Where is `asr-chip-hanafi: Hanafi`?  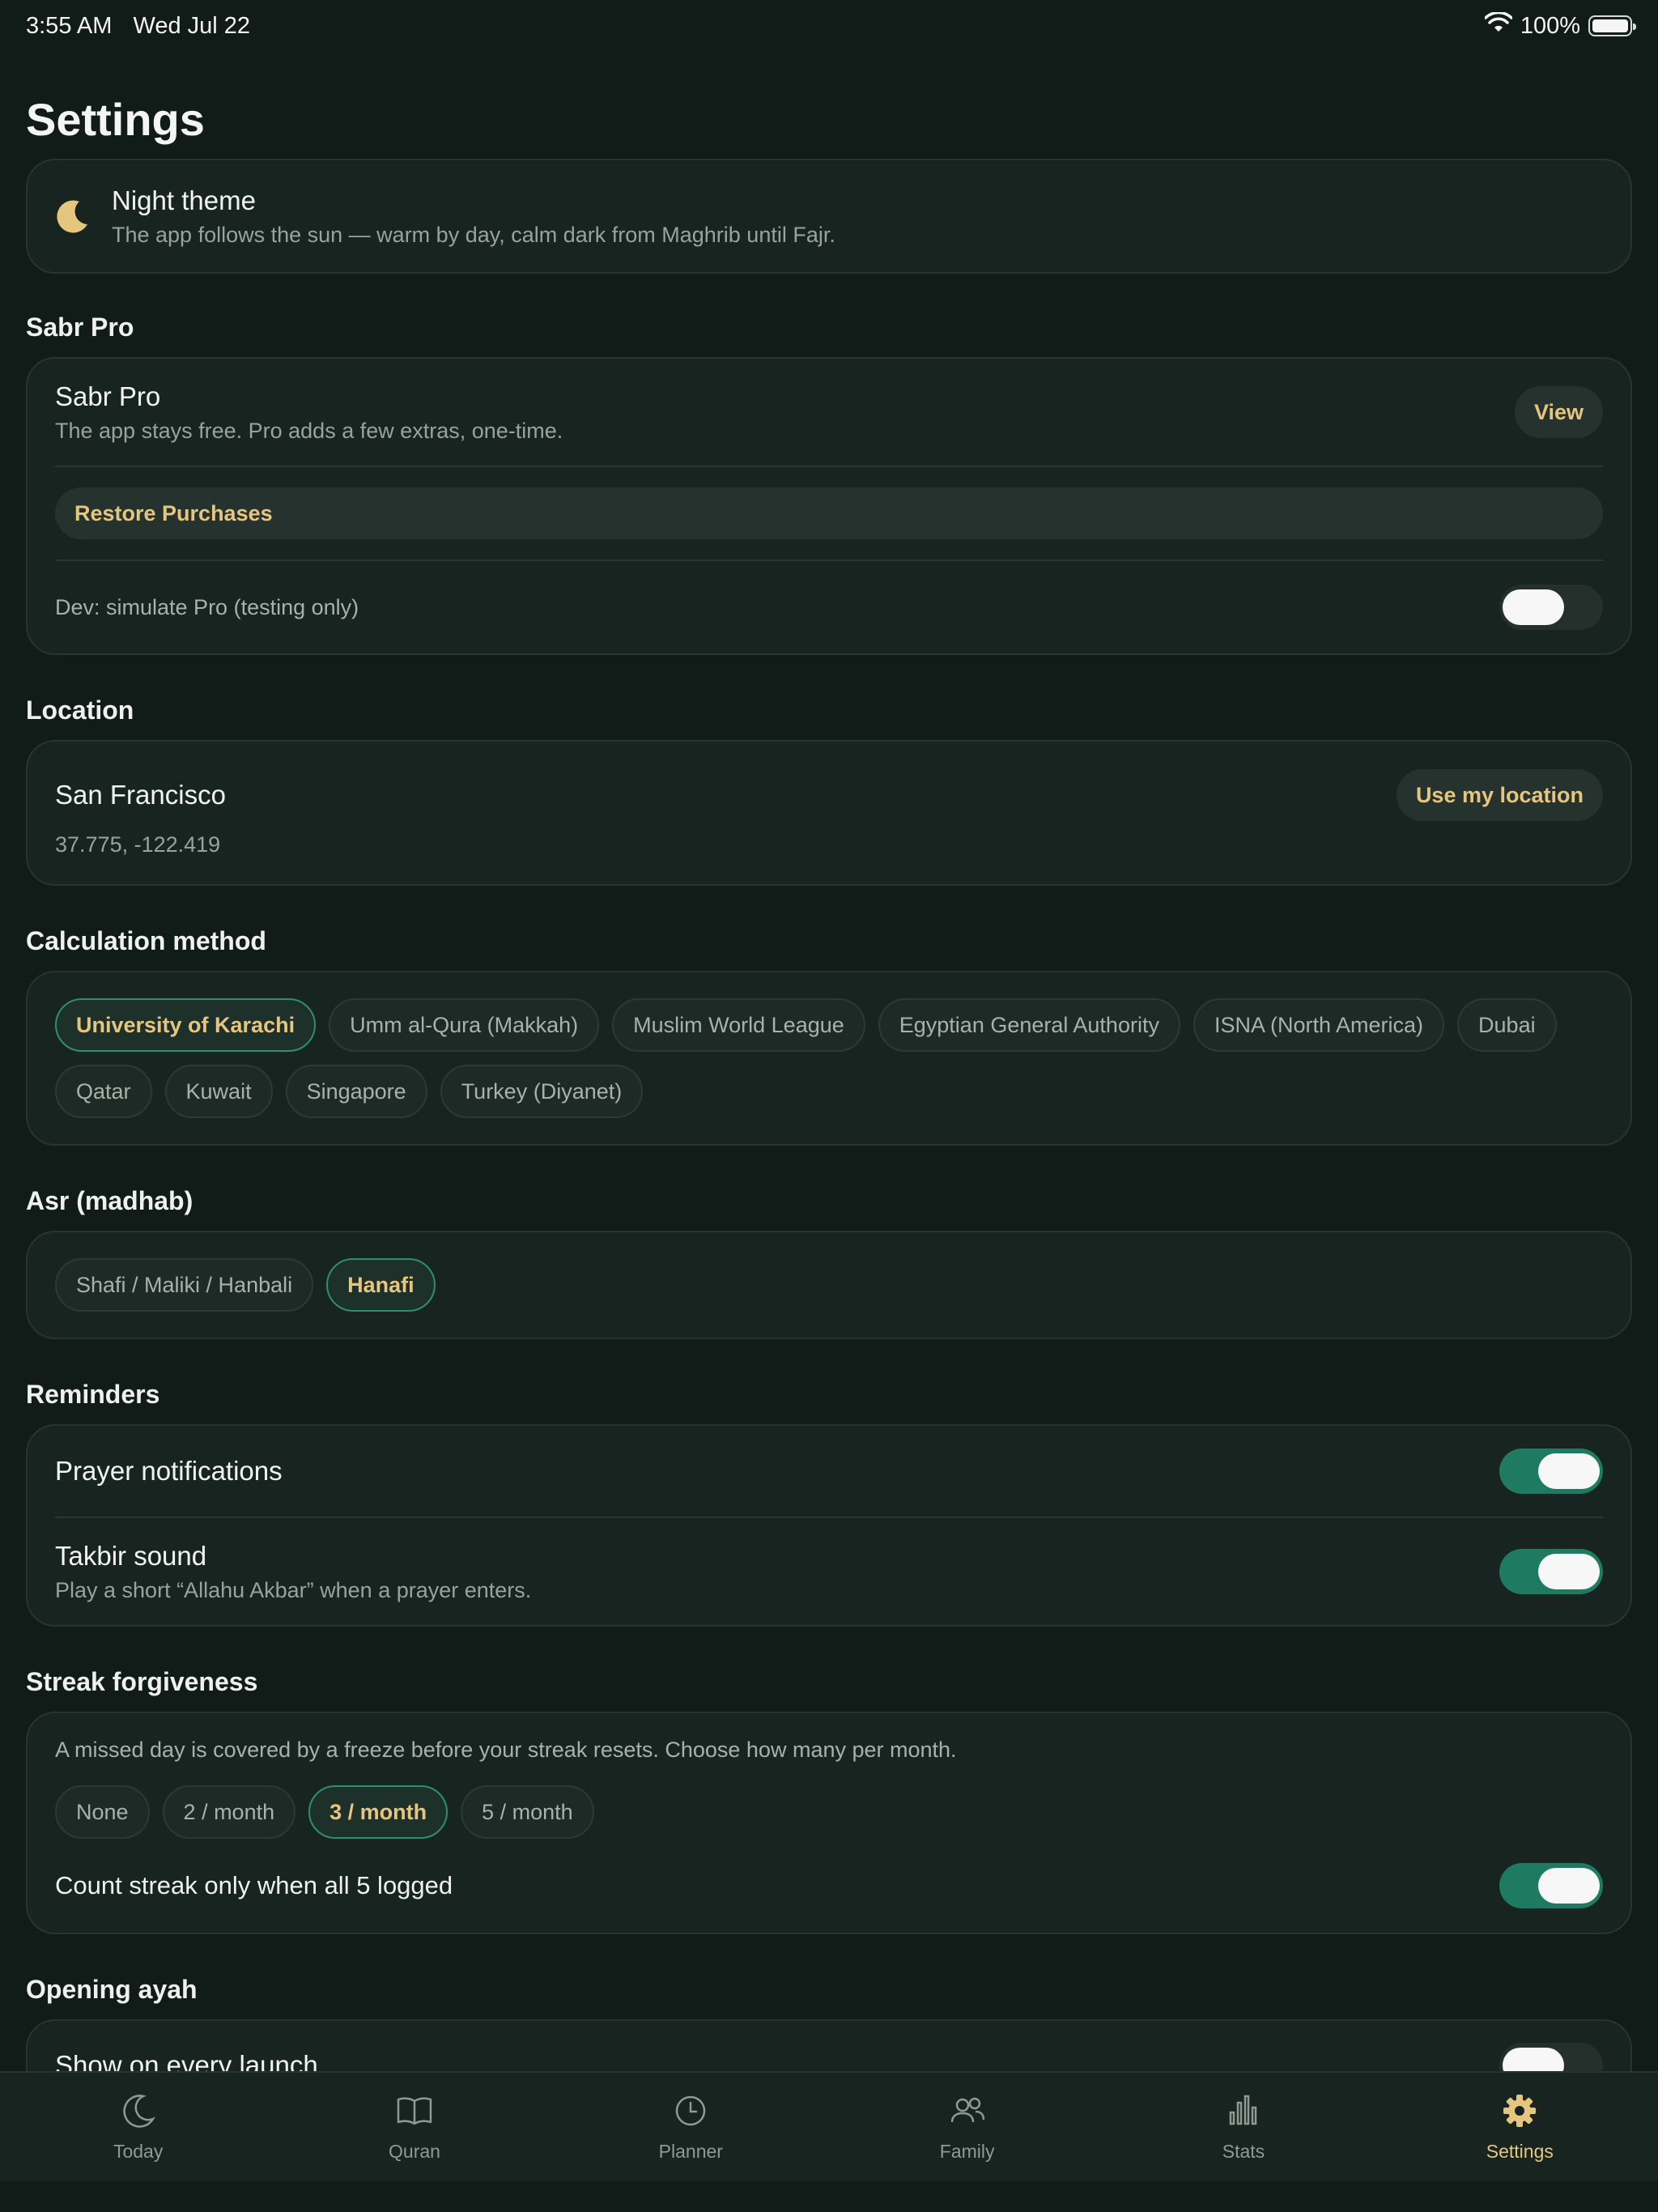
asr-chip-hanafi: Hanafi is located at coordinates (381, 1285).